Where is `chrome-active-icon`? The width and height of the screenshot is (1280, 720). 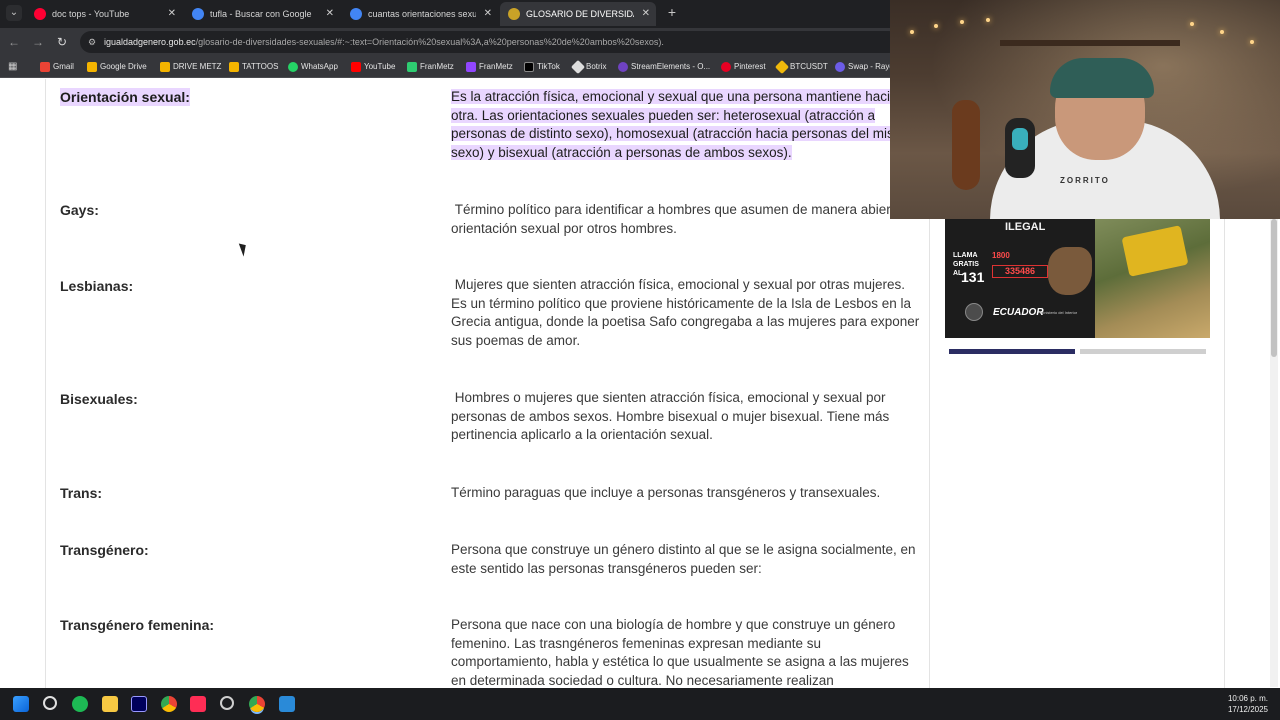
chrome-active-icon is located at coordinates (257, 704).